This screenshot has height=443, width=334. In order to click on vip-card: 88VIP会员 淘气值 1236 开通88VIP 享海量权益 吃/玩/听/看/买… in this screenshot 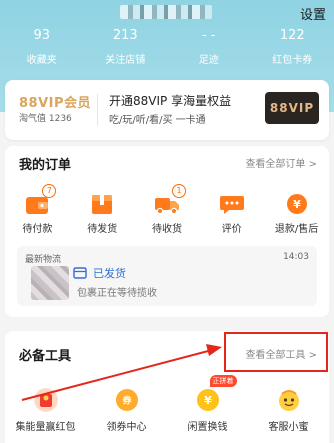, I will do `click(167, 110)`.